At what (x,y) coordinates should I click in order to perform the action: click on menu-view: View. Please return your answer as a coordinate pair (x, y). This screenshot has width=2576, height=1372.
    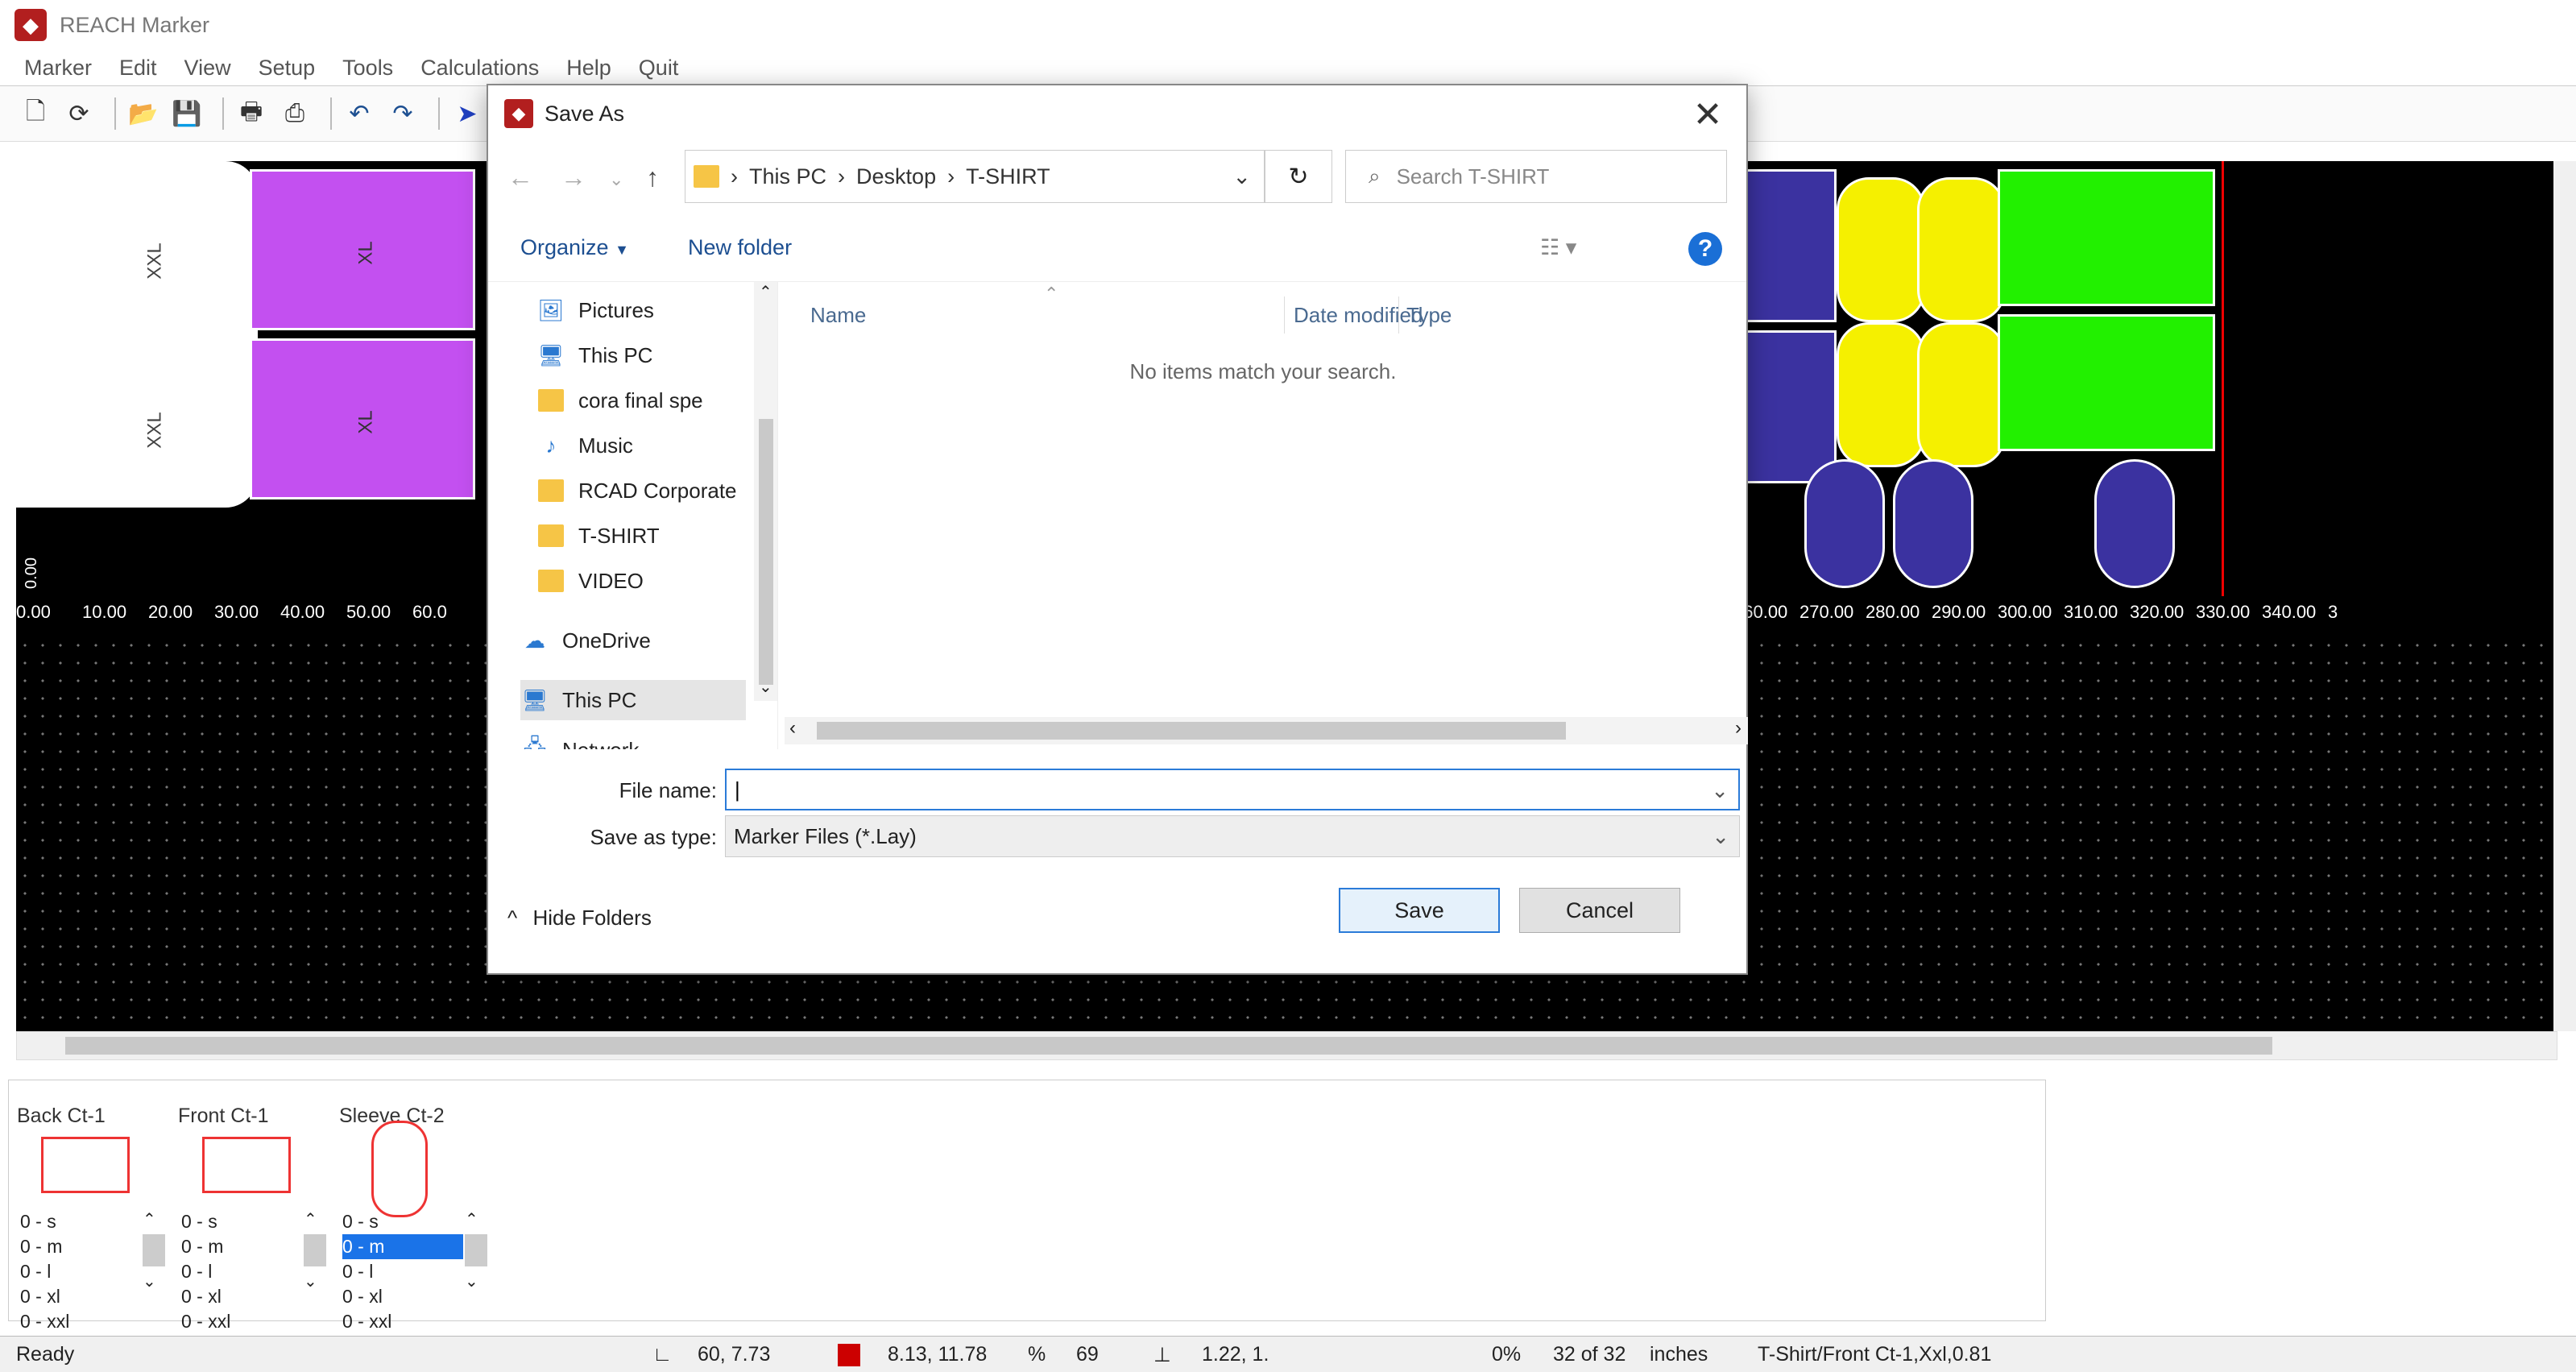
    Looking at the image, I should click on (207, 68).